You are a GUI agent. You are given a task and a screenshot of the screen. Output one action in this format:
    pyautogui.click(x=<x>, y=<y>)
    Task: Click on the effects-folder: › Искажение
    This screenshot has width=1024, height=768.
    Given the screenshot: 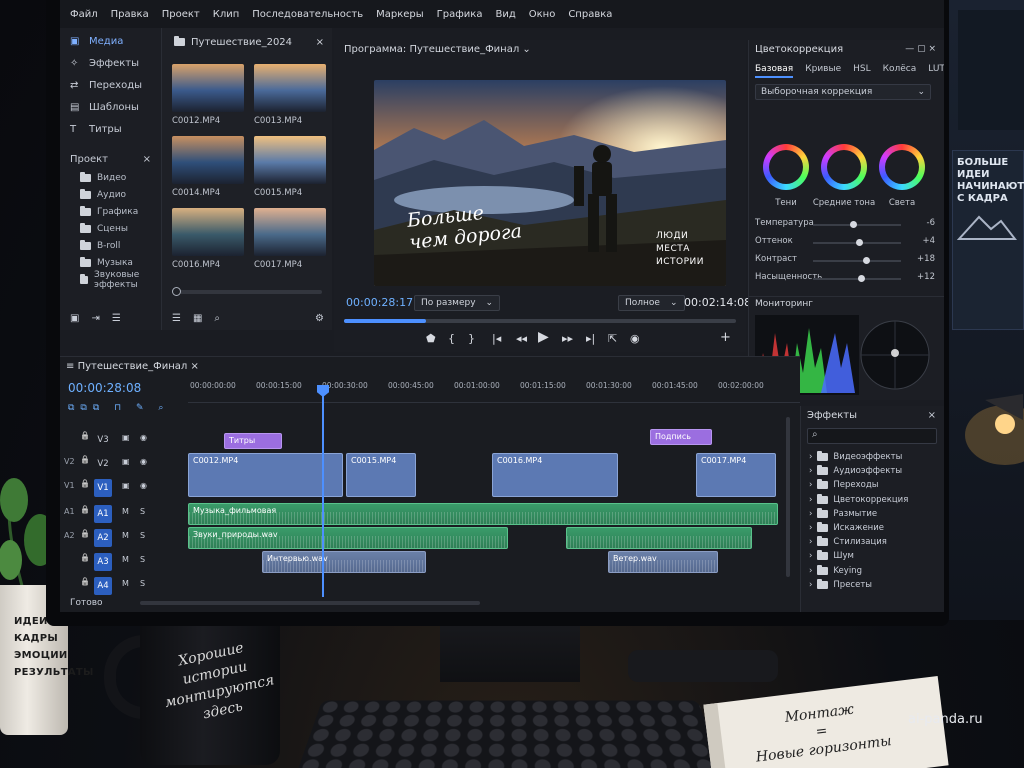 What is the action you would take?
    pyautogui.click(x=846, y=528)
    